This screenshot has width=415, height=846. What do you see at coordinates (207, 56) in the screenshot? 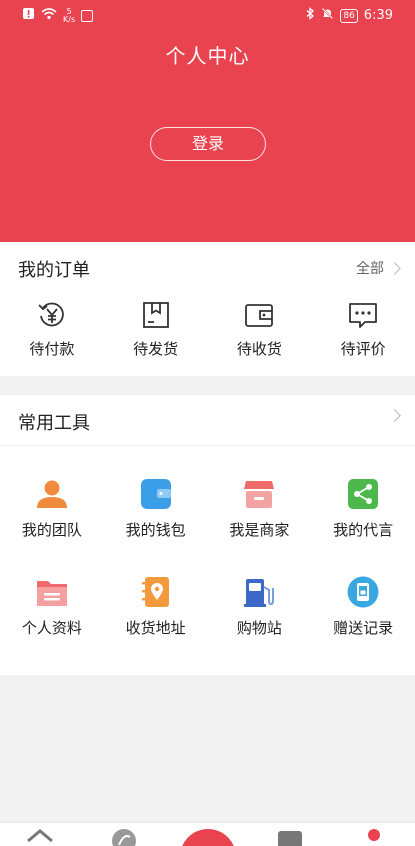
I see `page-title: 个人中心` at bounding box center [207, 56].